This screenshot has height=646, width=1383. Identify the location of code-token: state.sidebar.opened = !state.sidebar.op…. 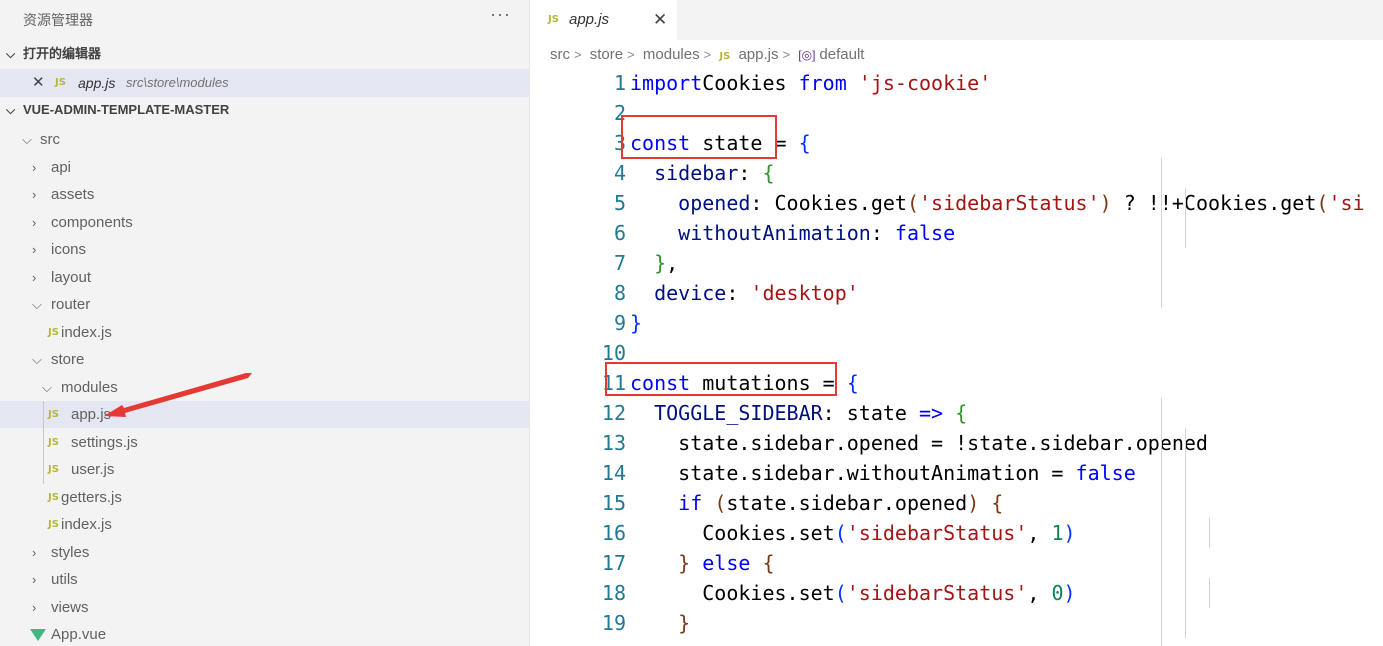
(919, 443).